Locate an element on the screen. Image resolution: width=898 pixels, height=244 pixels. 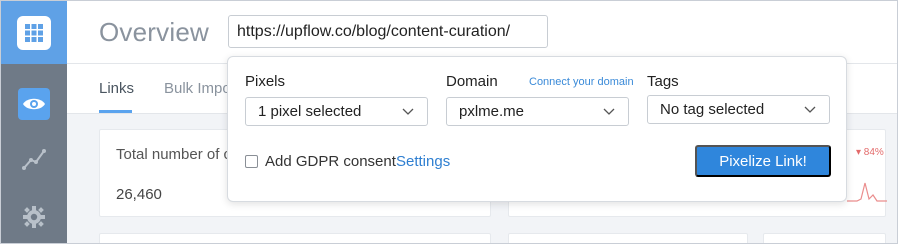
tab-bulk-import: Bulk Impo is located at coordinates (197, 88).